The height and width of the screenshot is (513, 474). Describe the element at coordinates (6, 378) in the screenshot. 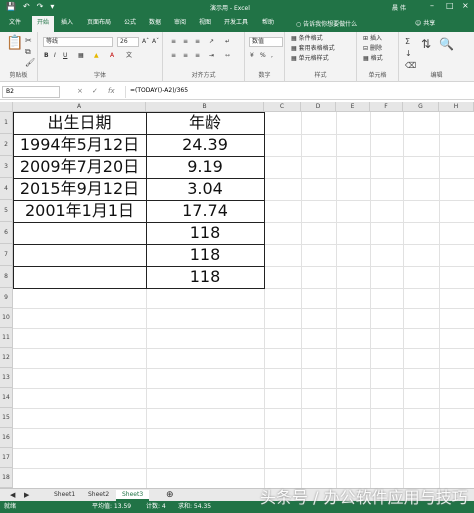

I see `row-header: 13` at that location.